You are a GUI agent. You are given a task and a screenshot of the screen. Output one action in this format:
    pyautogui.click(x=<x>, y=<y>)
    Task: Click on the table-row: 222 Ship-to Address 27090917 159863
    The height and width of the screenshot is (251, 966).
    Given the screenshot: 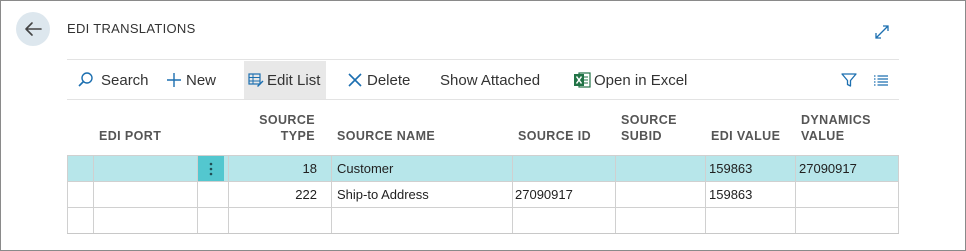 What is the action you would take?
    pyautogui.click(x=483, y=194)
    